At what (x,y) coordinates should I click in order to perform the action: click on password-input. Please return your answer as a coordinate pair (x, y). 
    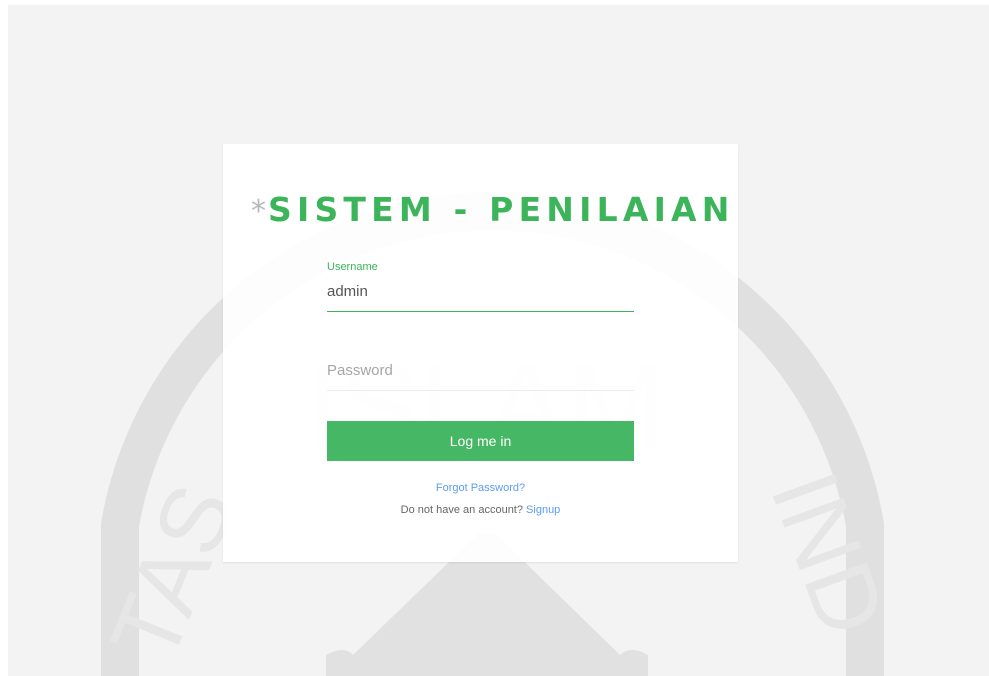
    Looking at the image, I should click on (480, 375).